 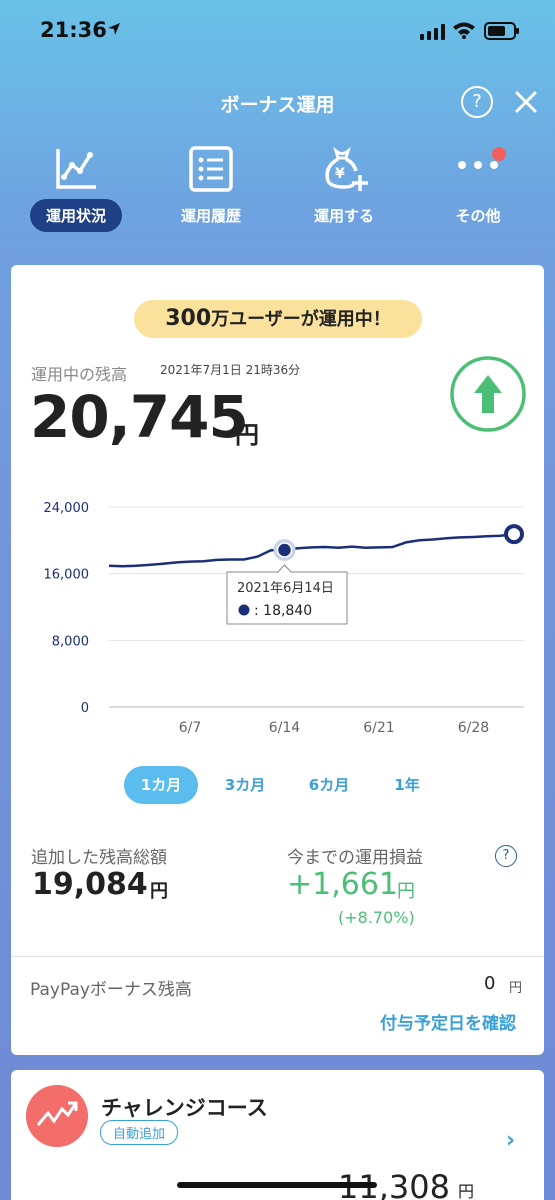 What do you see at coordinates (477, 102) in the screenshot?
I see `help-button: ?` at bounding box center [477, 102].